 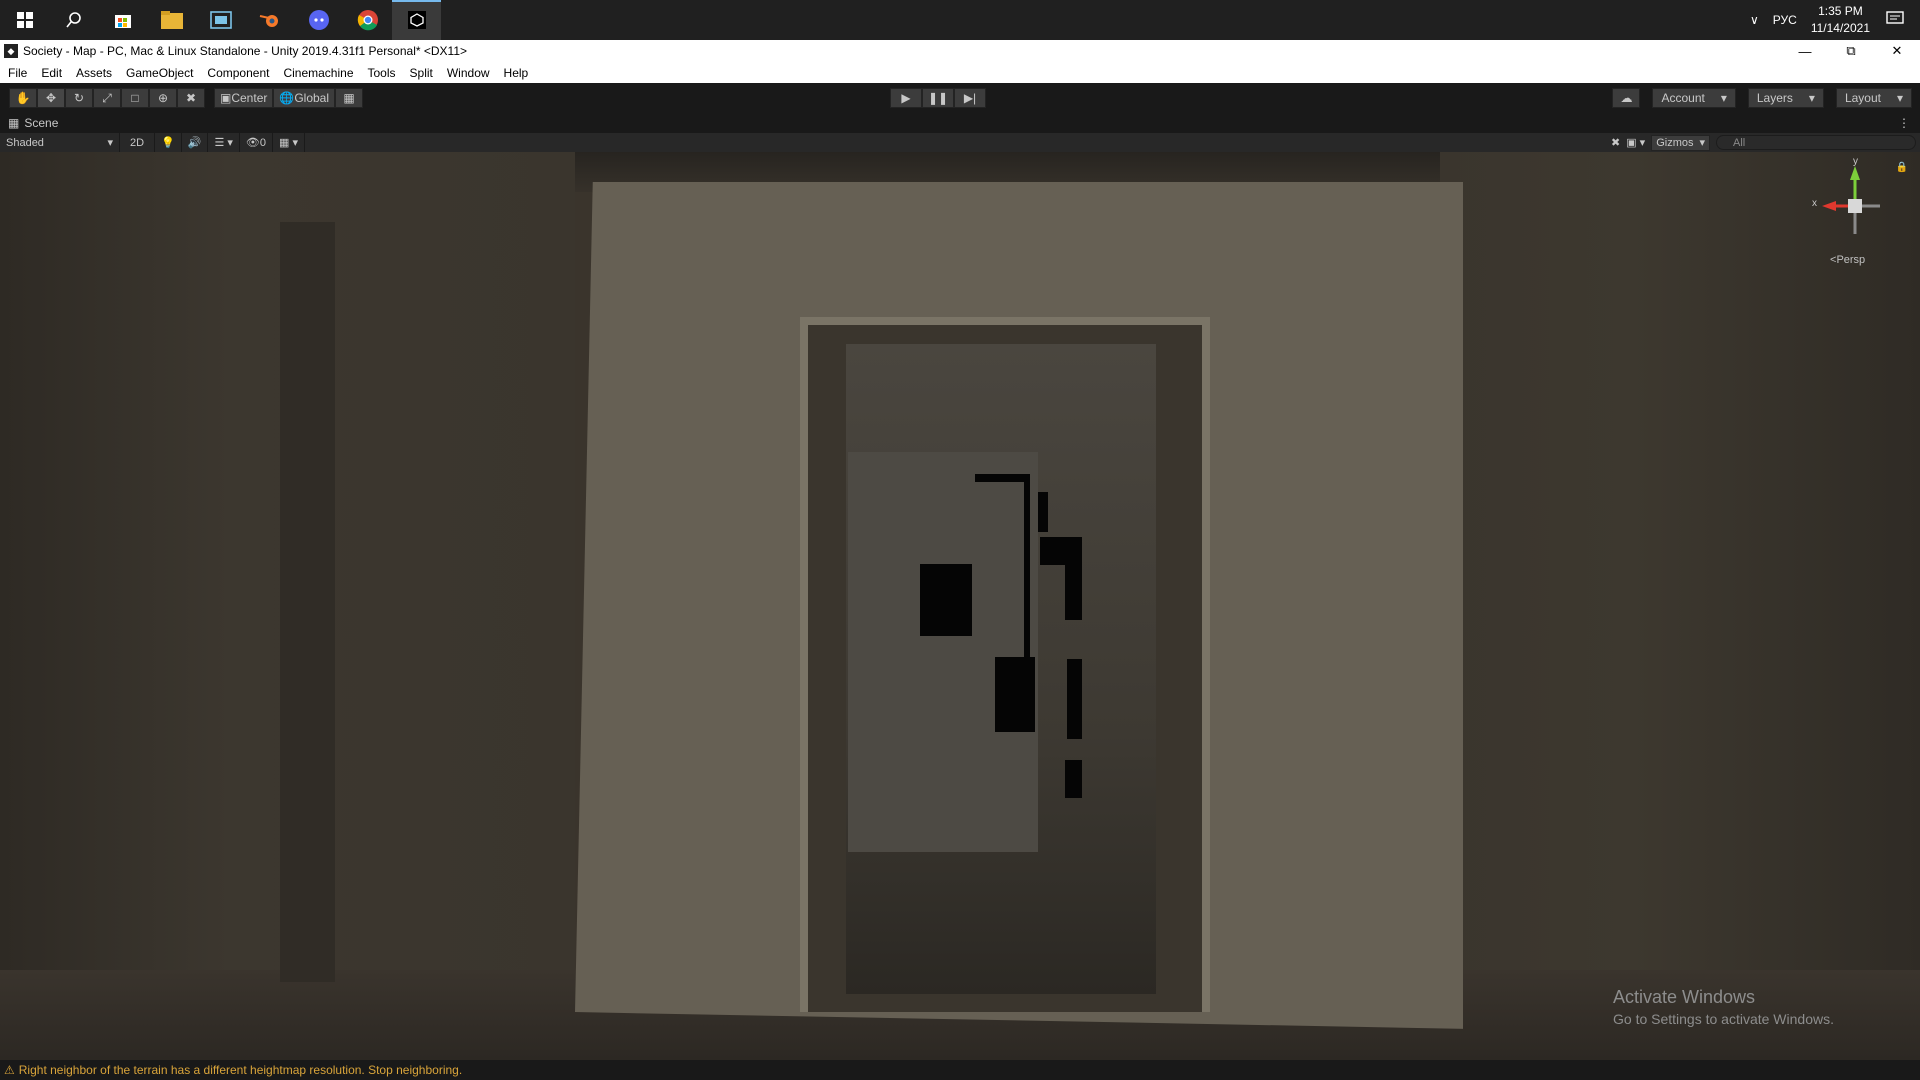 I want to click on gizmos-dropdown: Gizmos ▾, so click(x=1680, y=142).